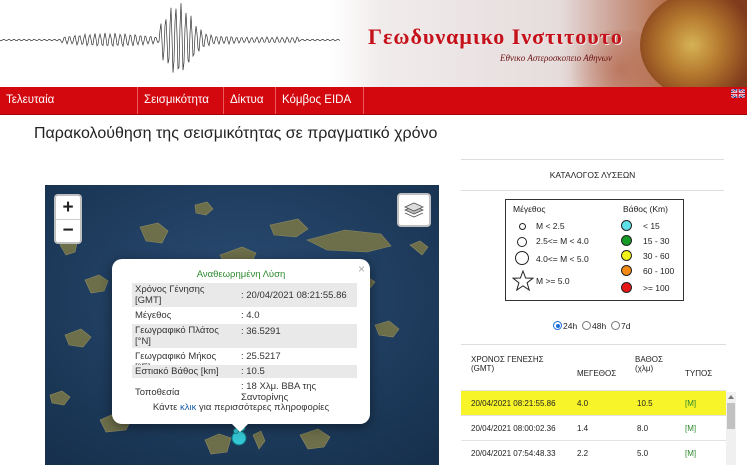  What do you see at coordinates (550, 226) in the screenshot?
I see `legend-magnitude-label: M < 2.5` at bounding box center [550, 226].